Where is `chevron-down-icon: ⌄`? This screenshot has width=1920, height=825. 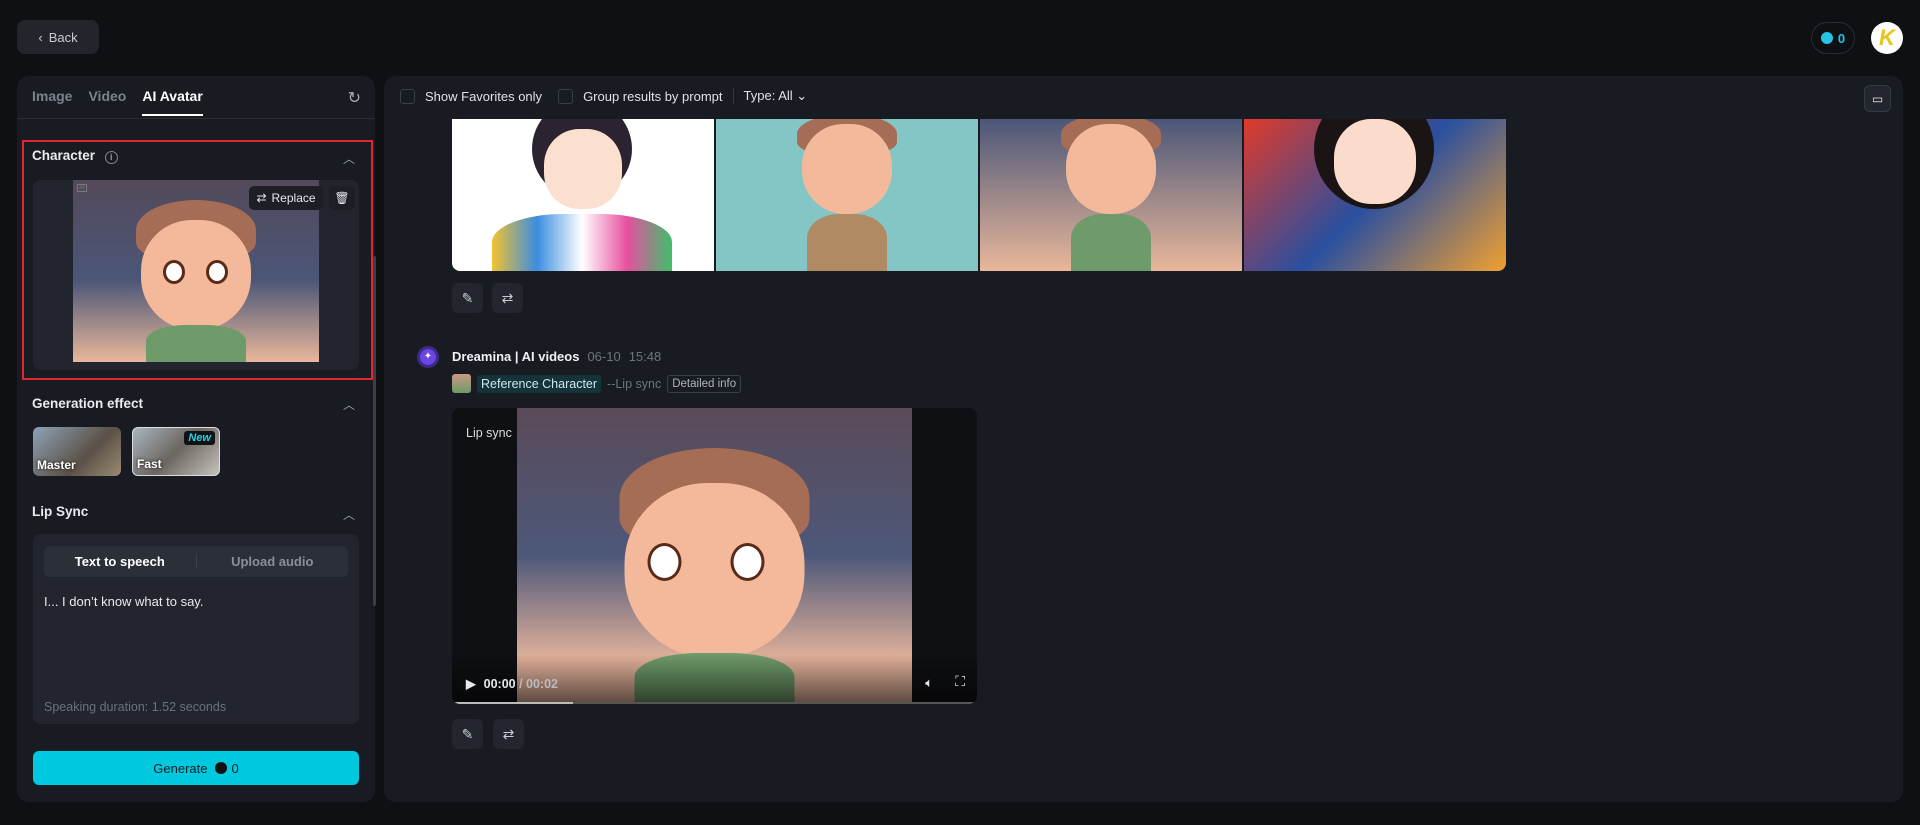 chevron-down-icon: ⌄ is located at coordinates (802, 95).